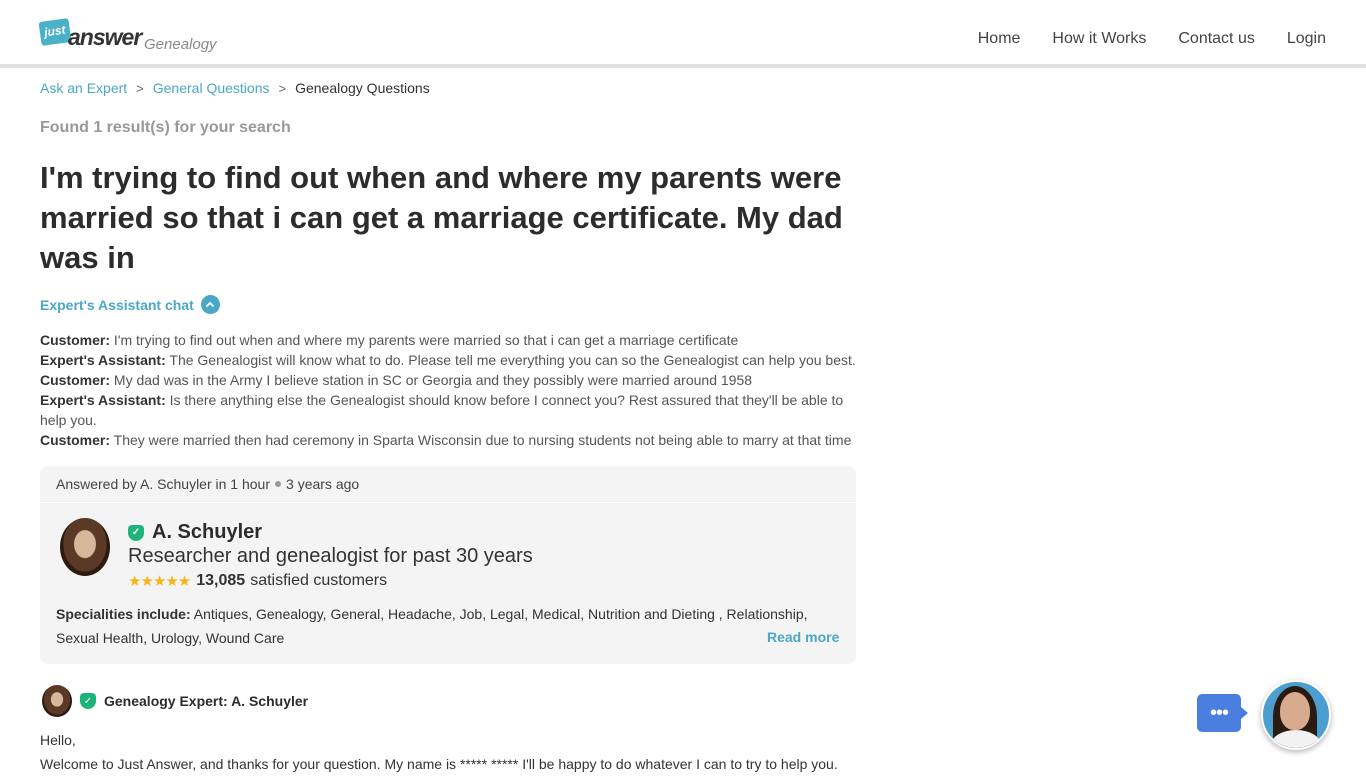 This screenshot has height=776, width=1366. Describe the element at coordinates (180, 44) in the screenshot. I see `logo-category: Genealogy` at that location.